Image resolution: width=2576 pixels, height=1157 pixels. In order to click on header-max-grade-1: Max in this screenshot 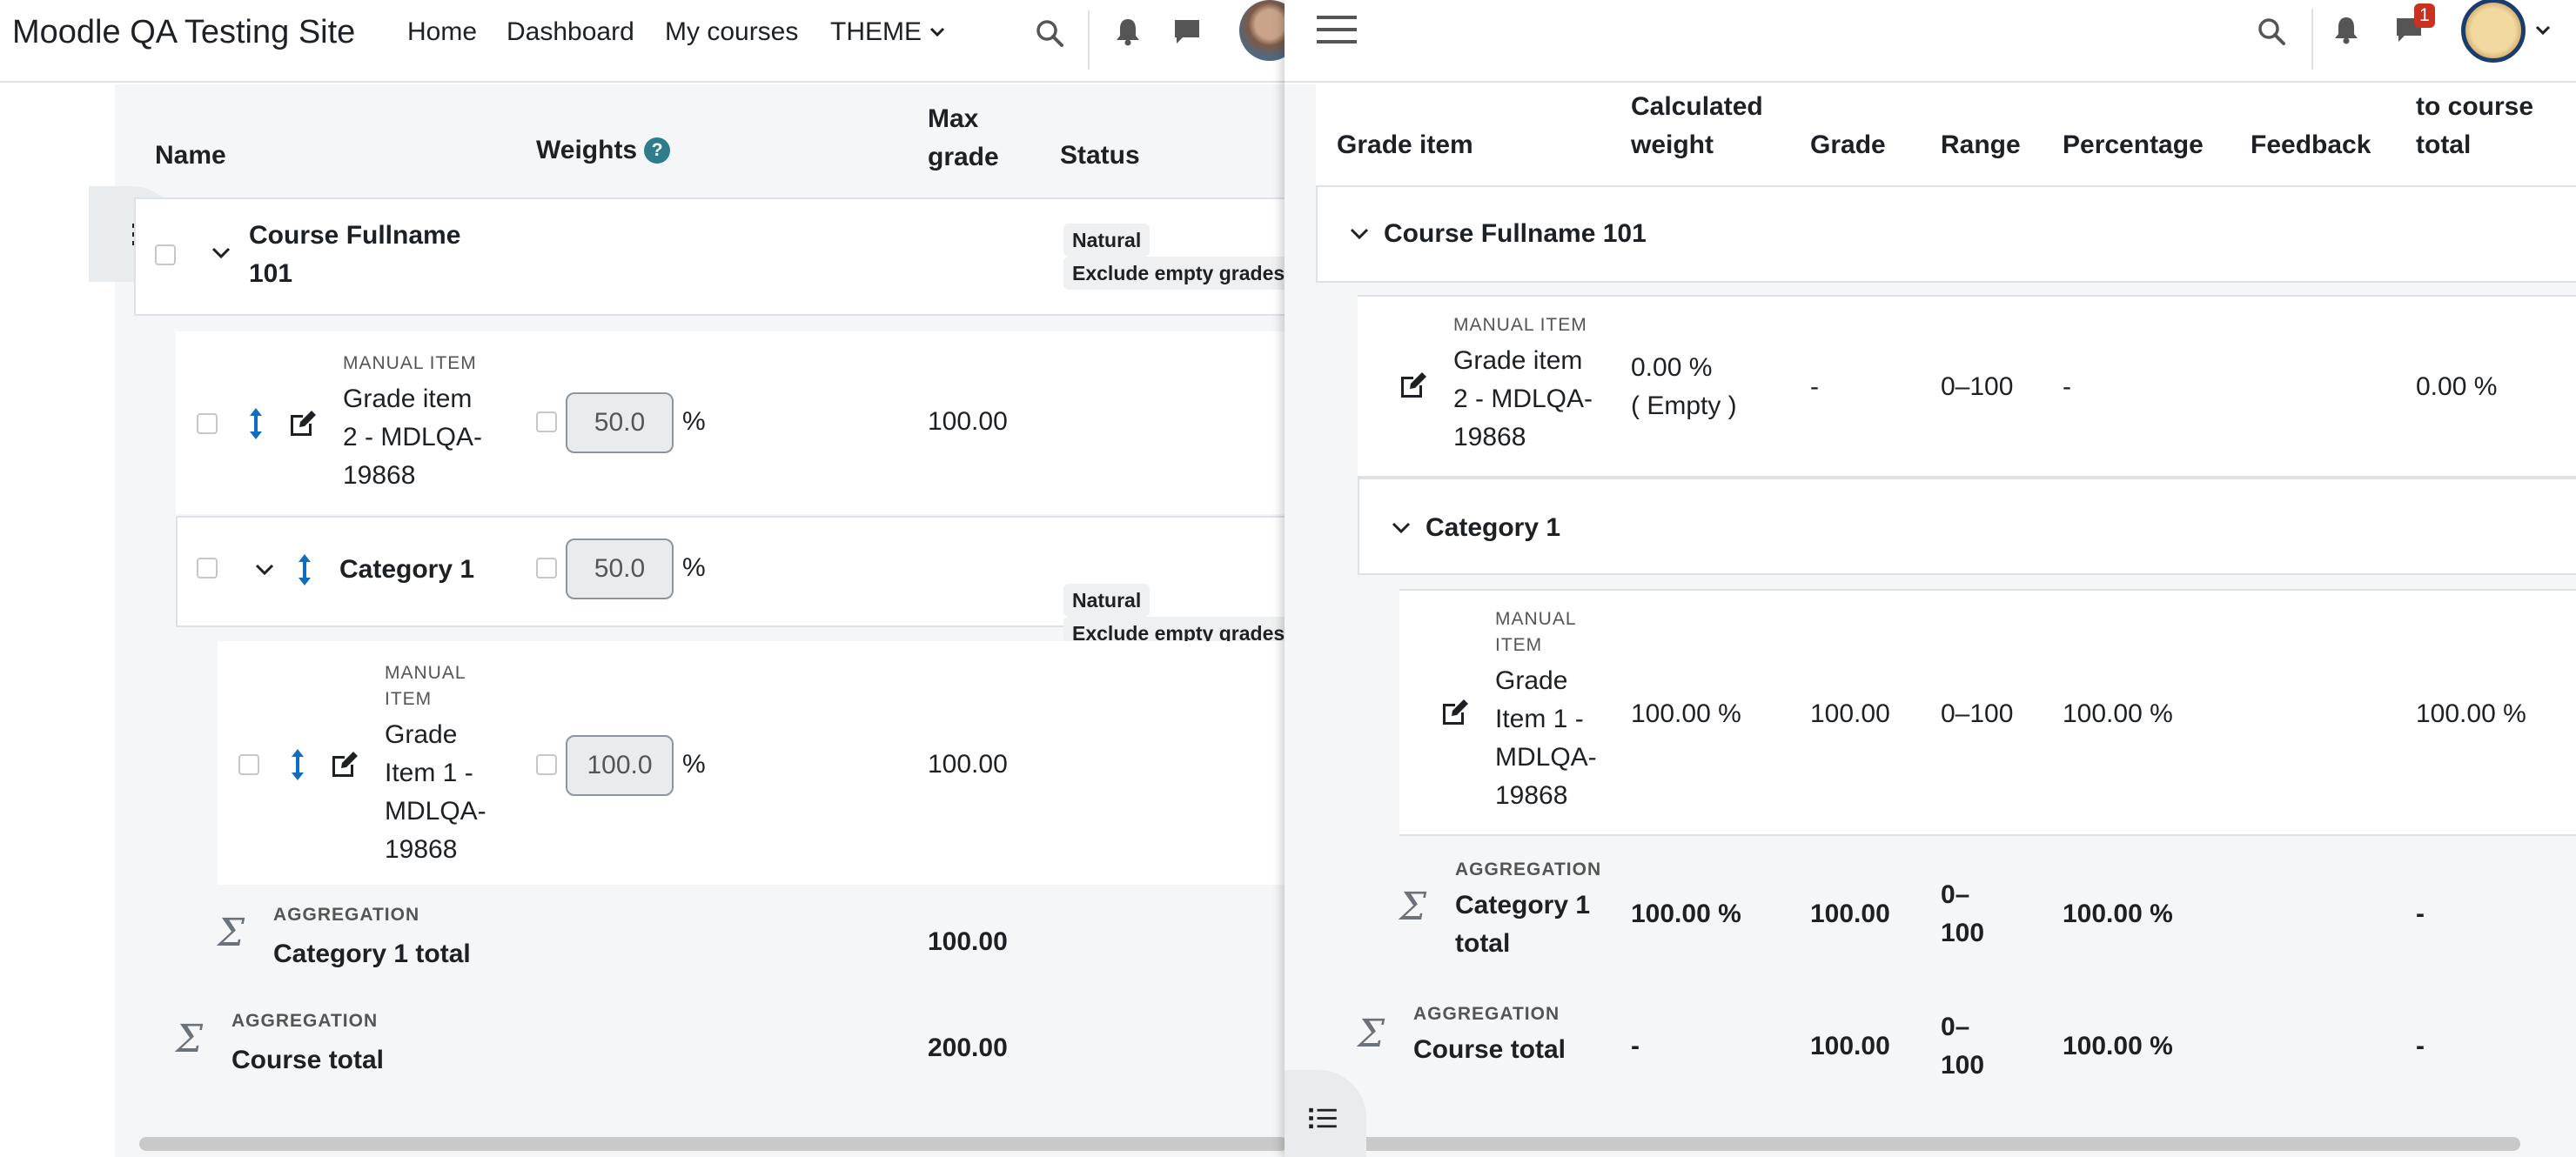, I will do `click(953, 119)`.